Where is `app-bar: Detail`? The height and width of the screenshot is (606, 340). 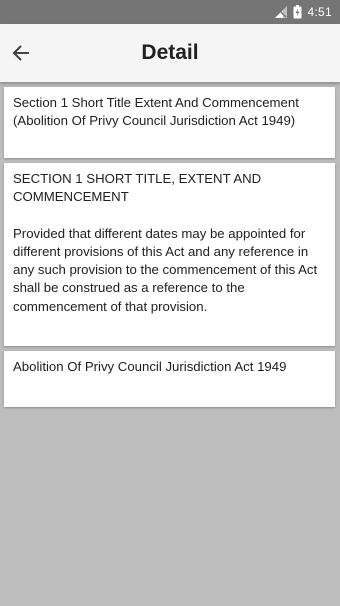 app-bar: Detail is located at coordinates (170, 53).